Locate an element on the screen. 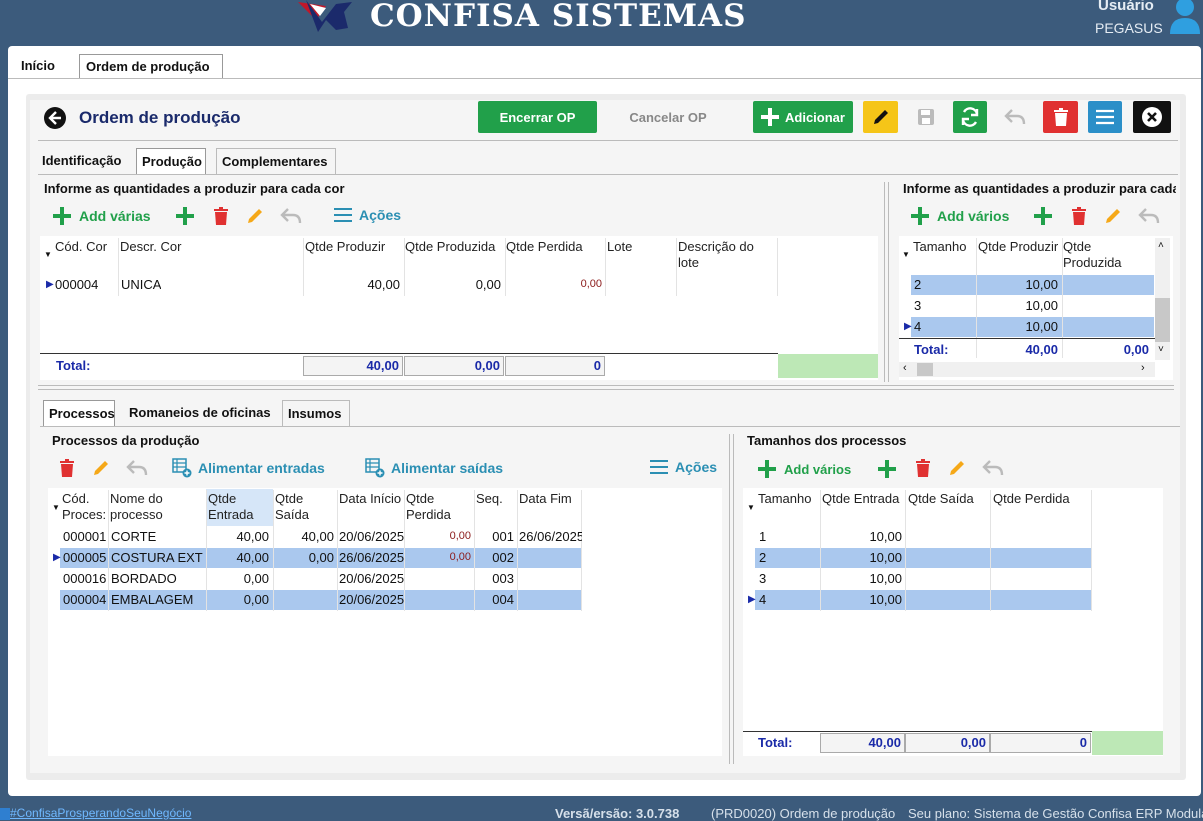 The height and width of the screenshot is (821, 1203). proc-3-fim is located at coordinates (550, 579).